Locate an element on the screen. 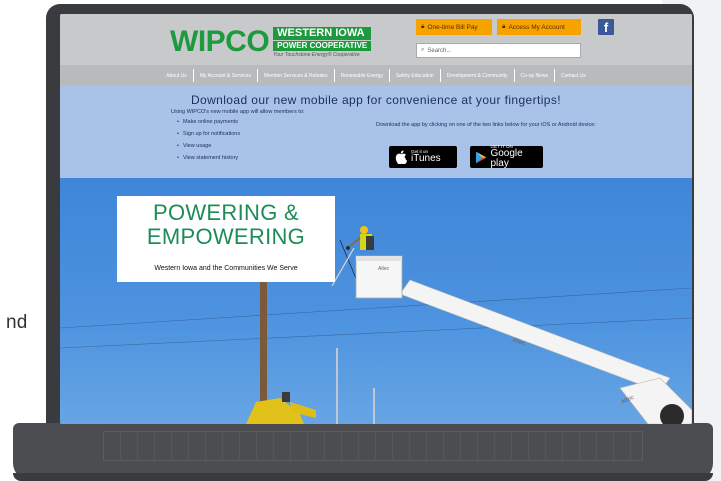 This screenshot has height=481, width=721. itunes-big-text: iTunes is located at coordinates (426, 159).